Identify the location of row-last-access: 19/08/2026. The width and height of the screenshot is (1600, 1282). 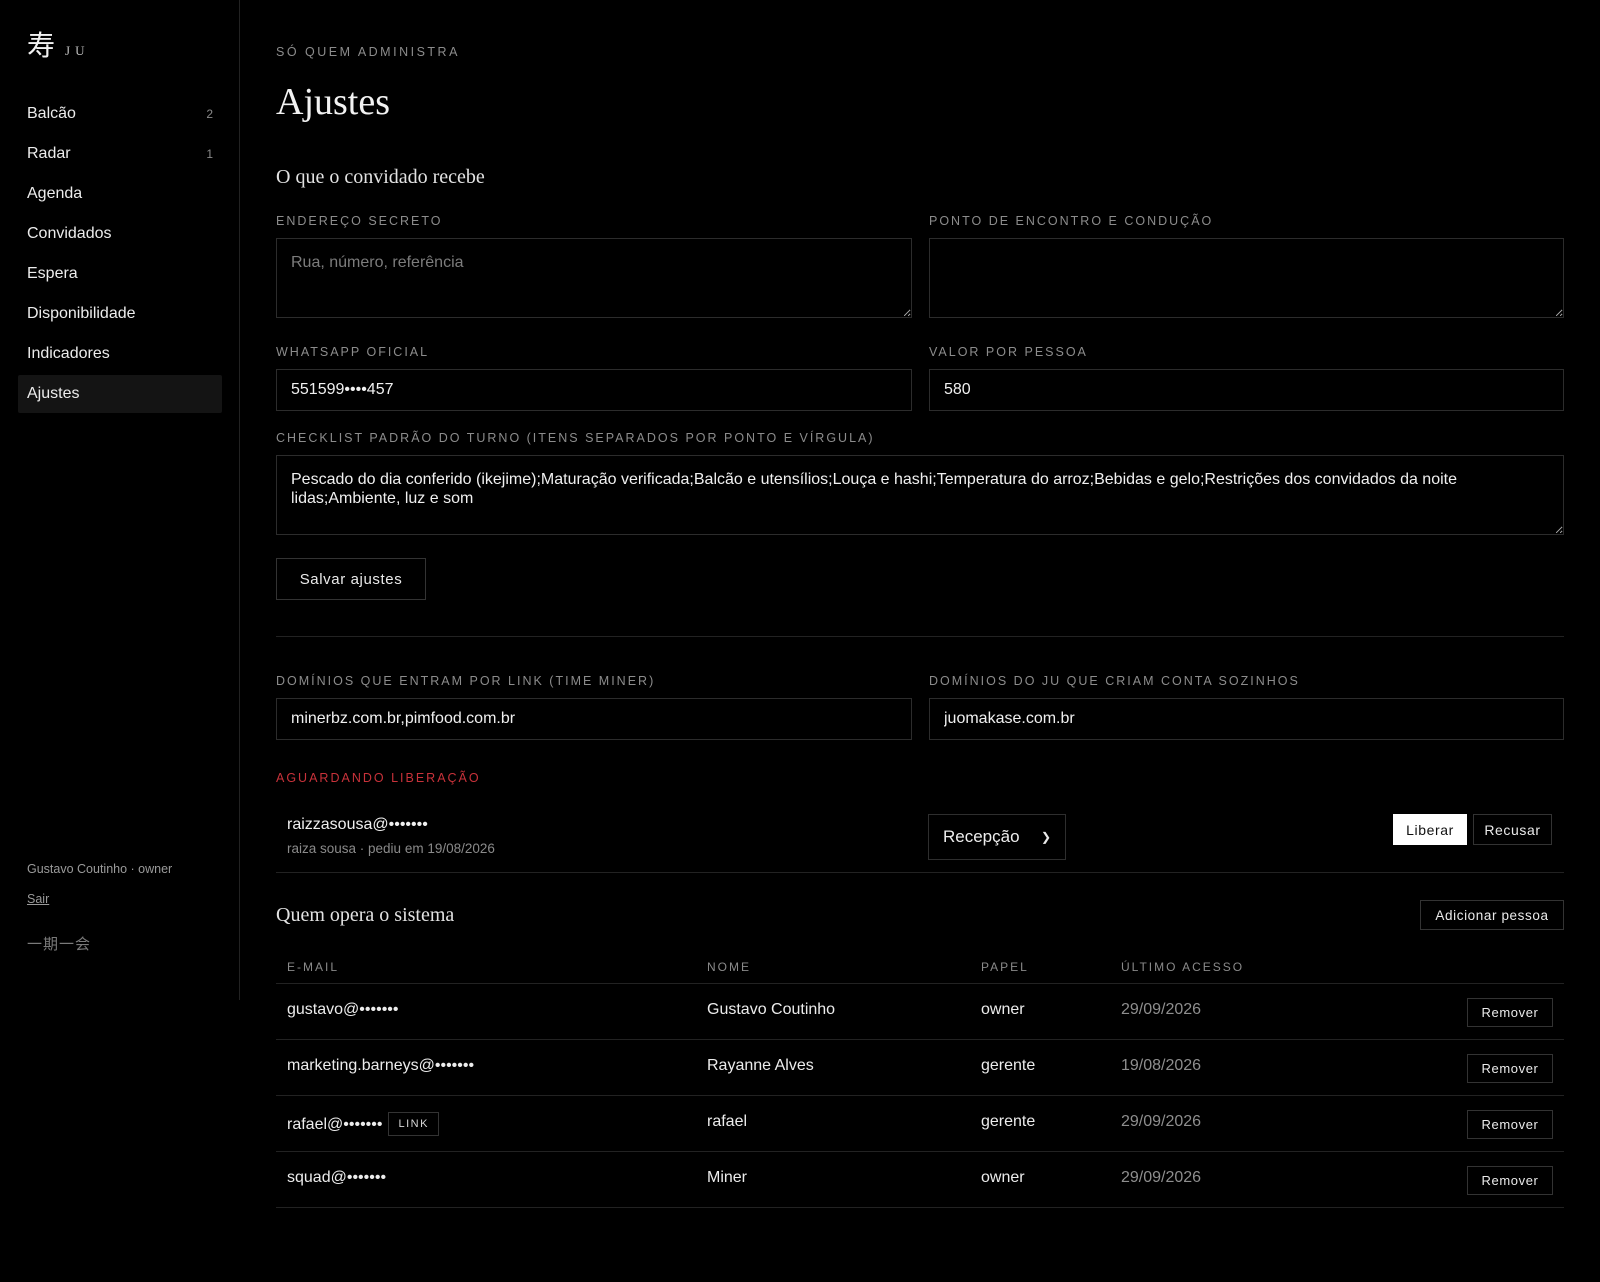
(1161, 1065).